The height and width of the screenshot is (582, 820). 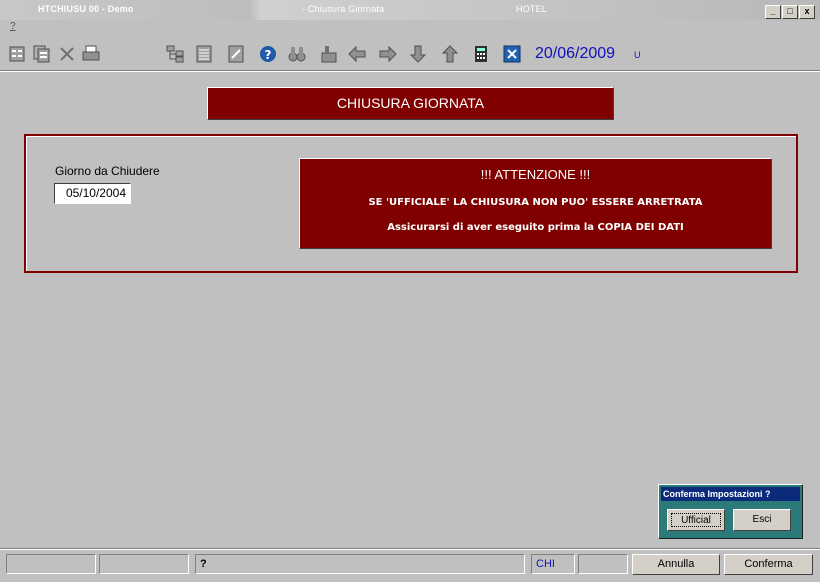 What do you see at coordinates (807, 12) in the screenshot?
I see `close-button: x` at bounding box center [807, 12].